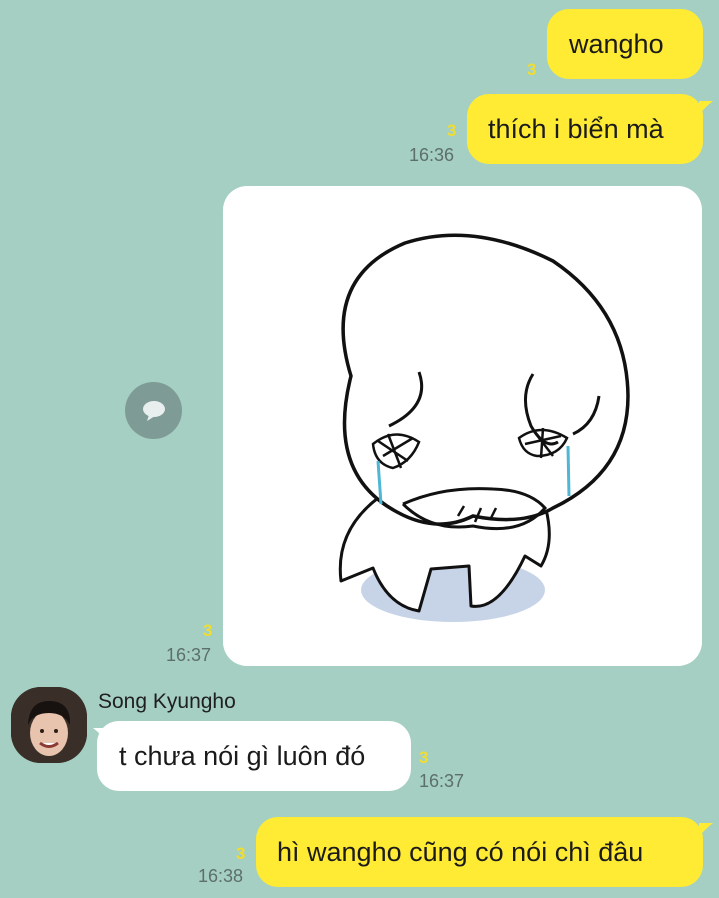  I want to click on message-bubble-thich-i-bien-ma: thích i biển mà, so click(585, 129).